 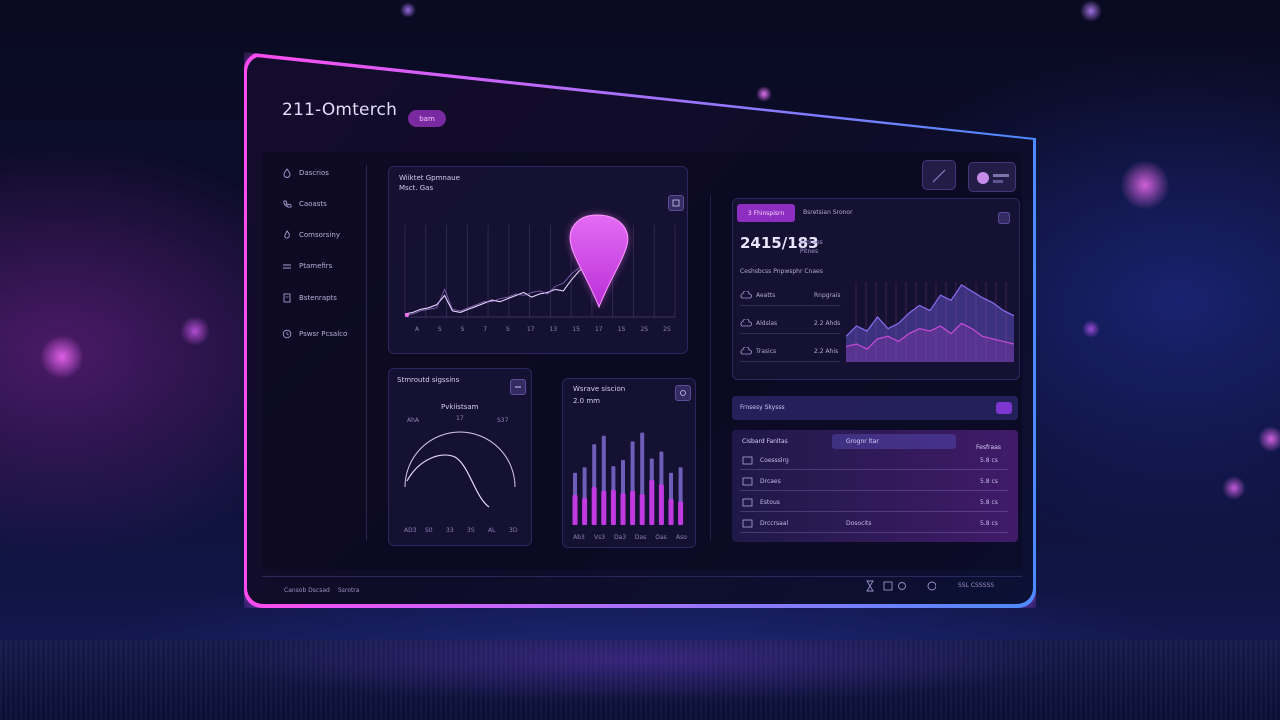 I want to click on table-section-header: Frnsesy Skysss, so click(x=875, y=408).